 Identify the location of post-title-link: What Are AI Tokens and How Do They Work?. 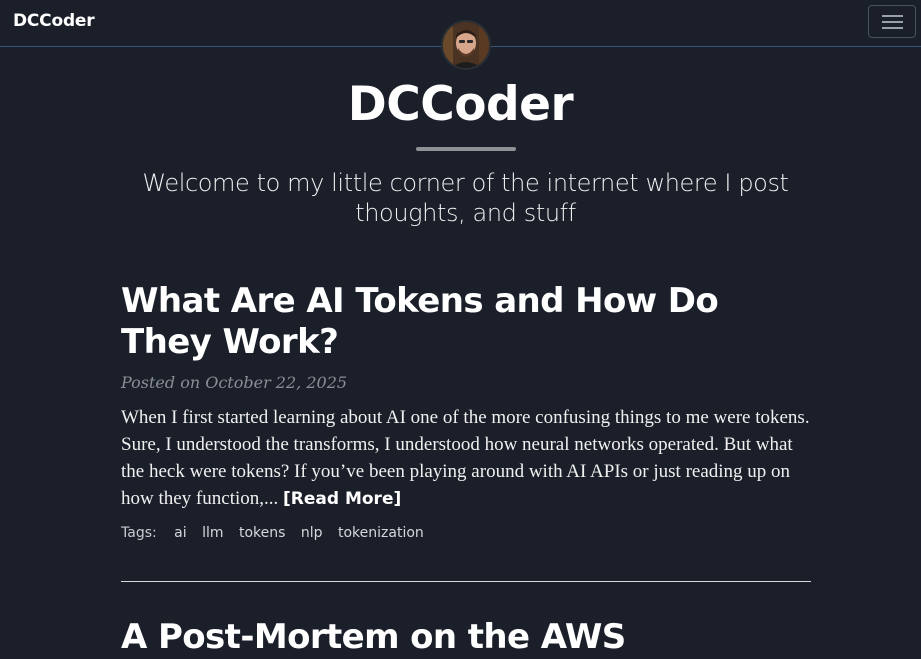
(466, 322).